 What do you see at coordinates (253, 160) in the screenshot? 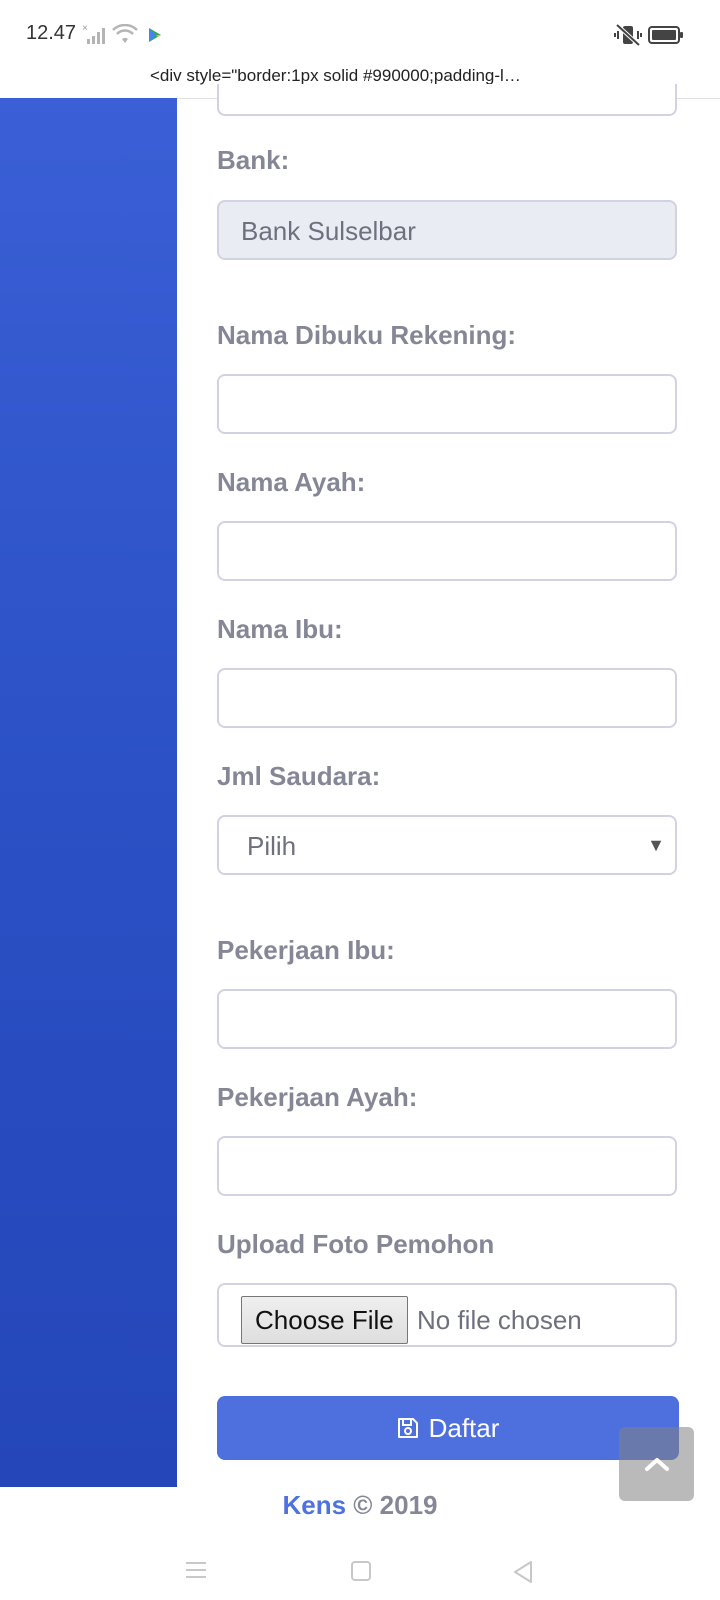
I see `bank-label: Bank:` at bounding box center [253, 160].